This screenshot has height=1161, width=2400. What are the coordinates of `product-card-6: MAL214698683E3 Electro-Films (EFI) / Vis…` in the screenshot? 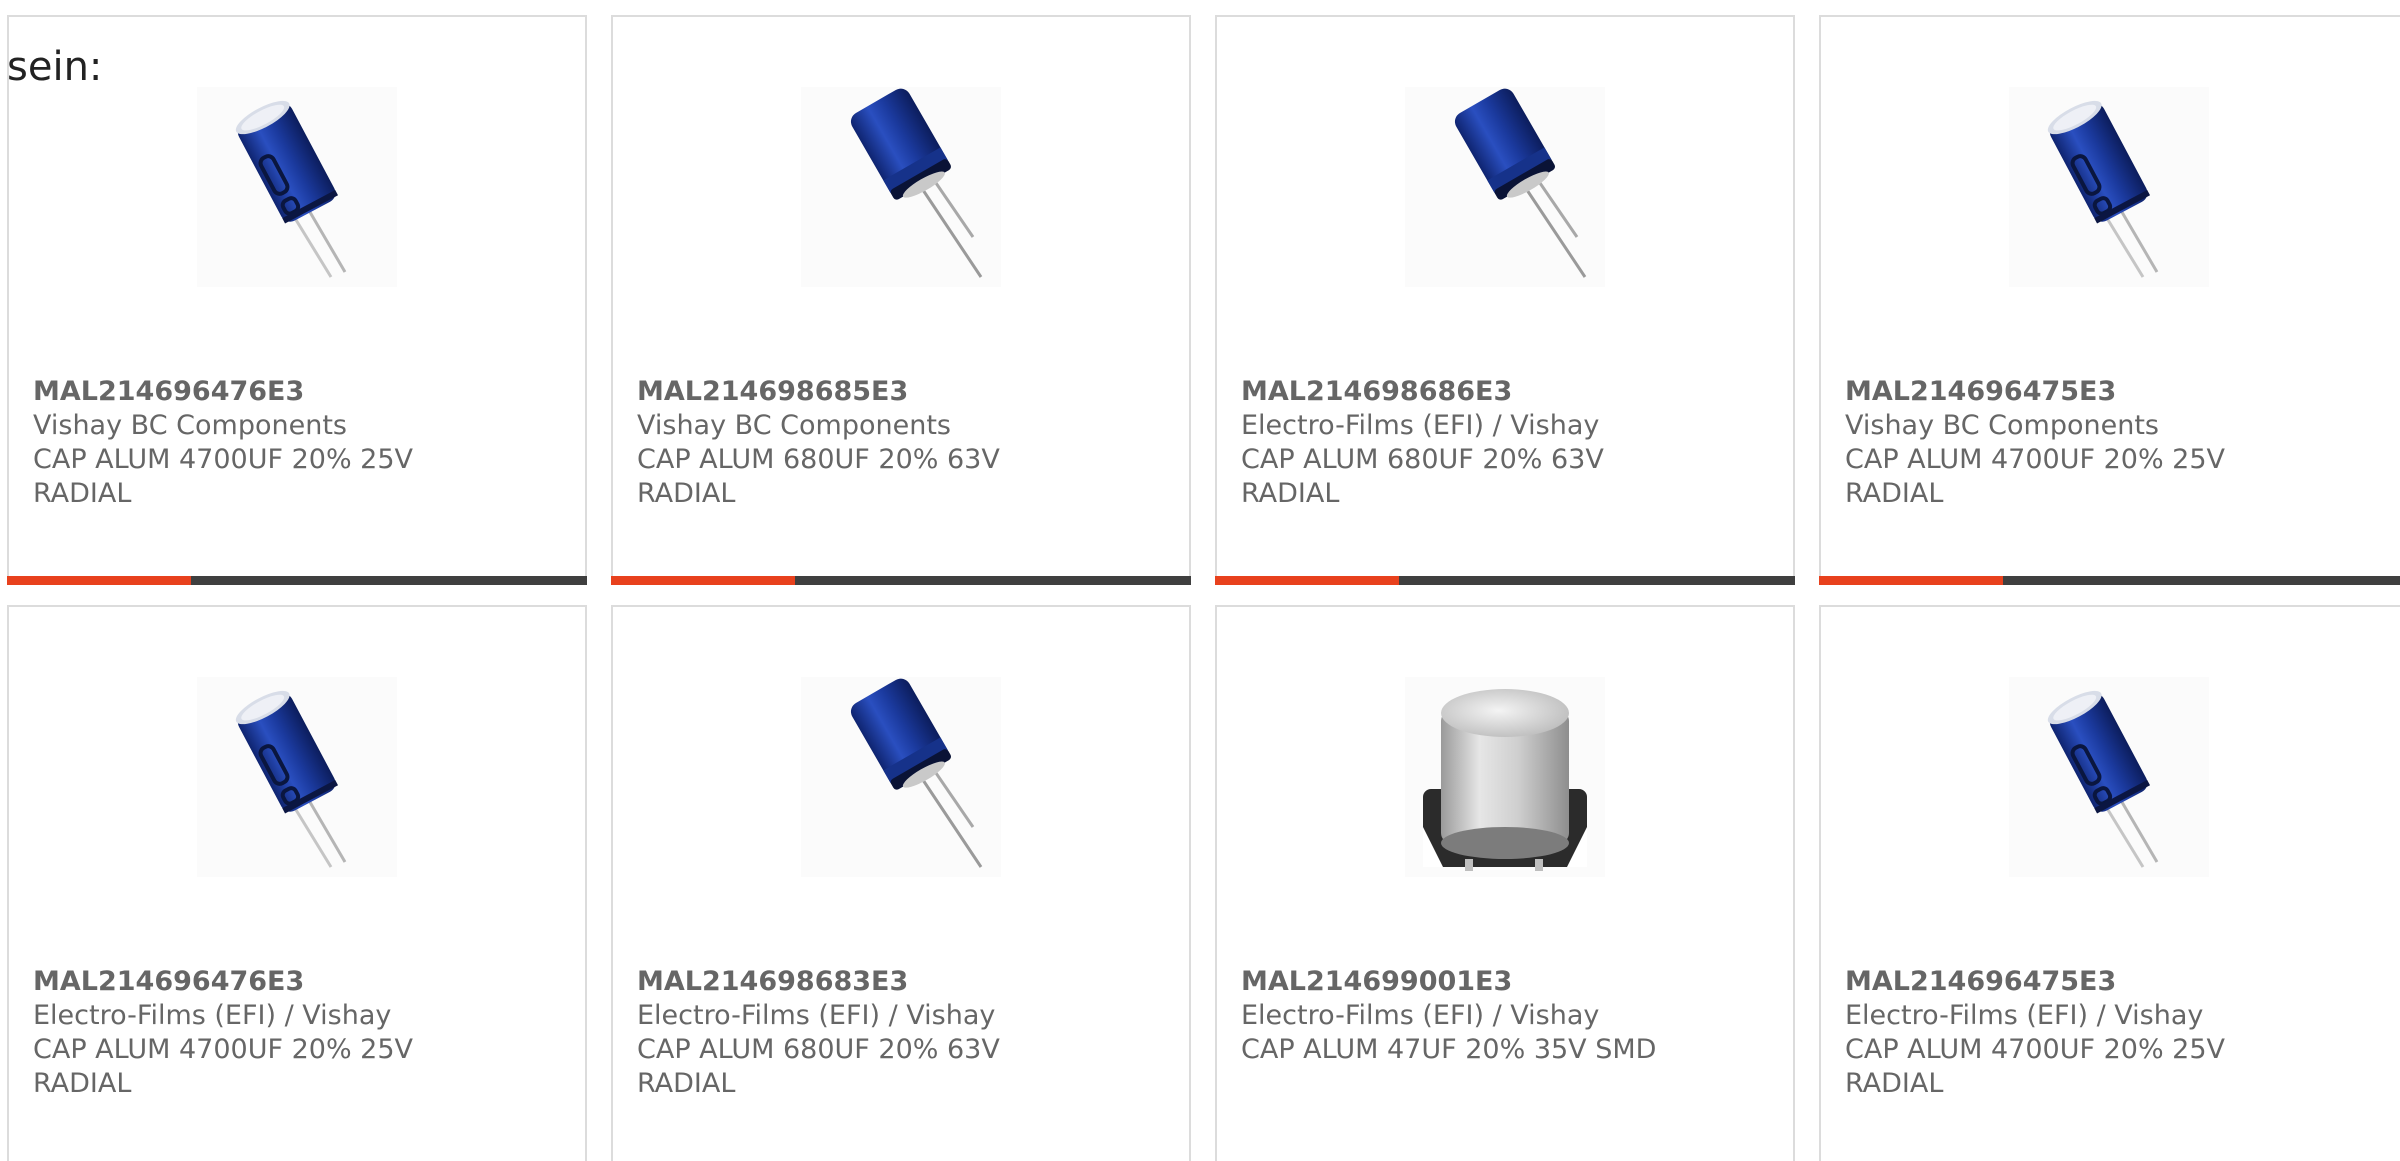 It's located at (901, 883).